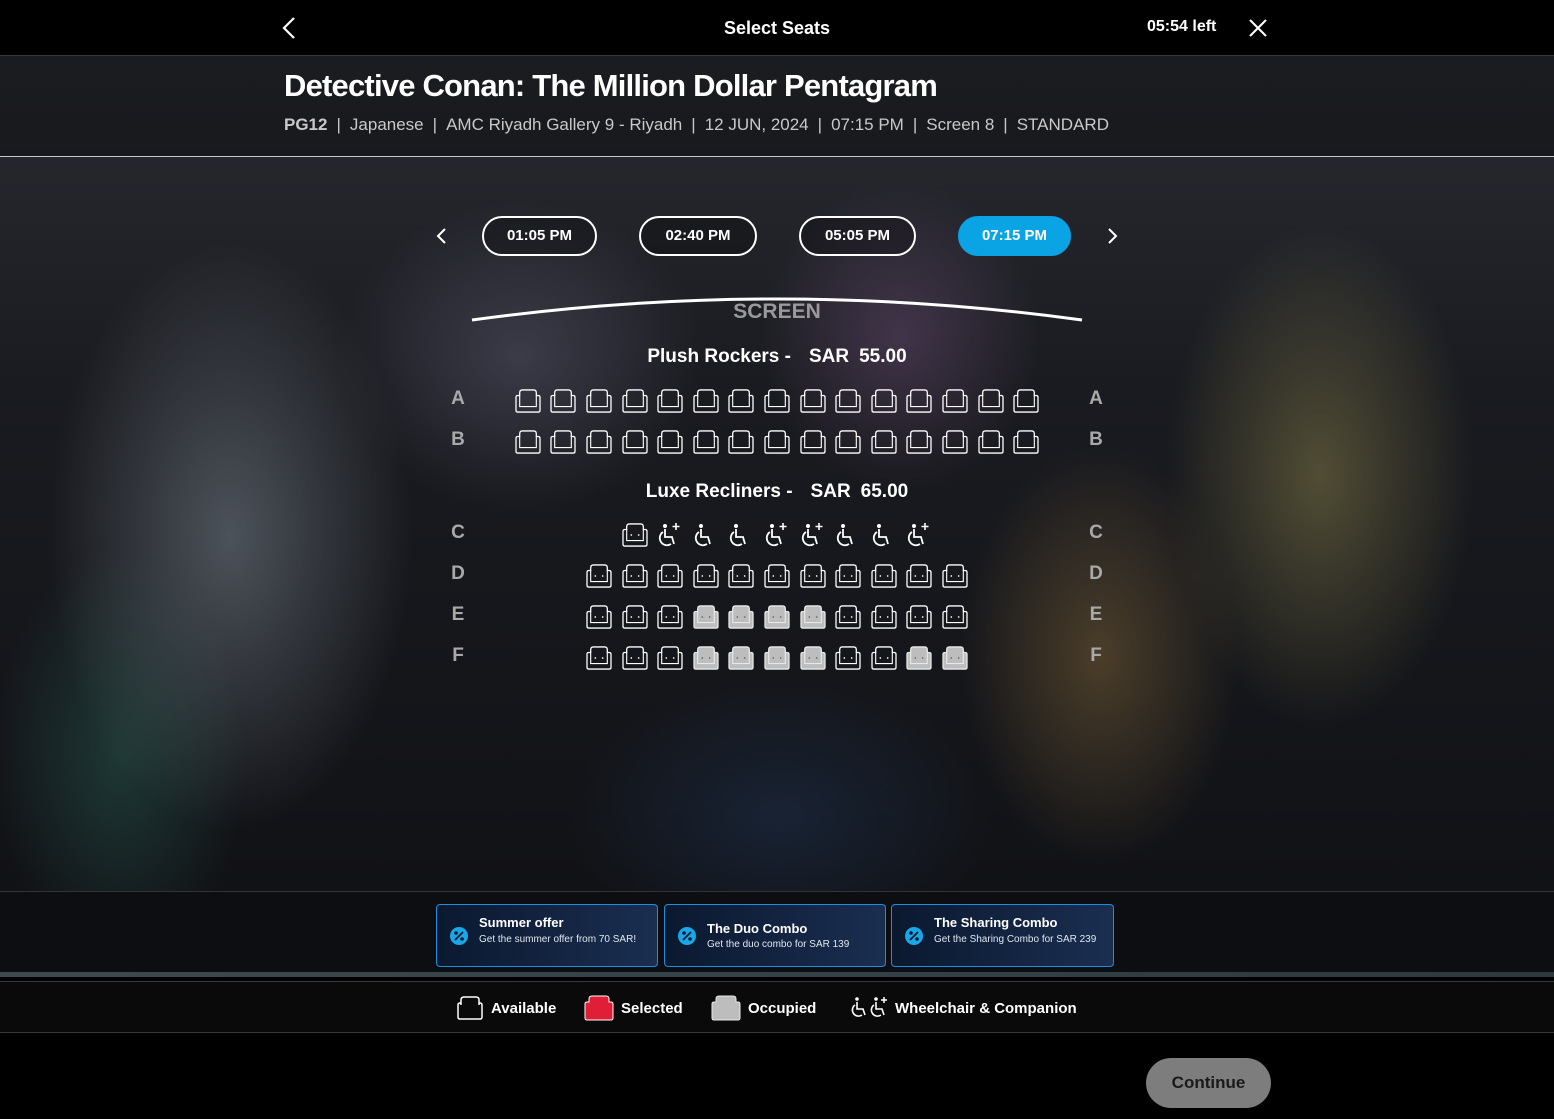 Image resolution: width=1554 pixels, height=1119 pixels. I want to click on seat-d4-available, so click(706, 576).